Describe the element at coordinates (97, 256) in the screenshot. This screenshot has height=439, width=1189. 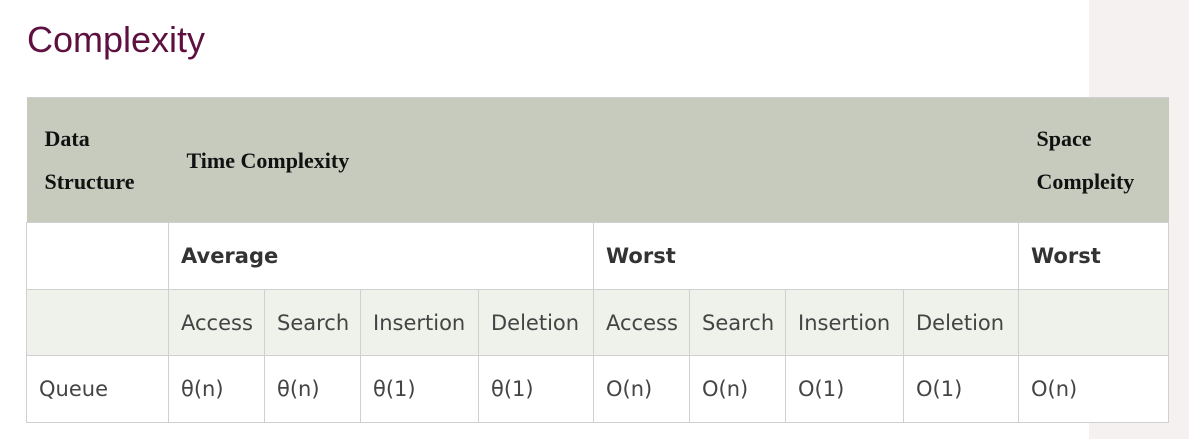
I see `case-empty-cell` at that location.